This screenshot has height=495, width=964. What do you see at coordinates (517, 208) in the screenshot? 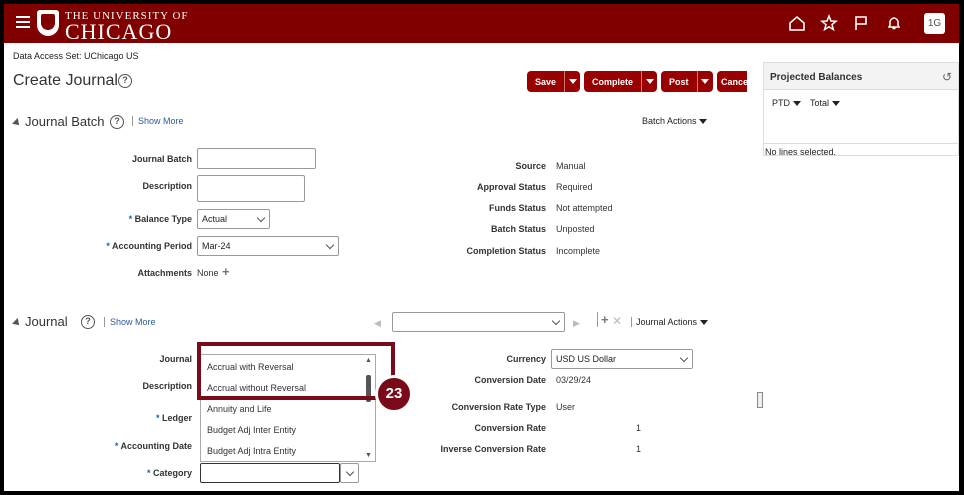
I see `funds-status-label: Funds Status` at bounding box center [517, 208].